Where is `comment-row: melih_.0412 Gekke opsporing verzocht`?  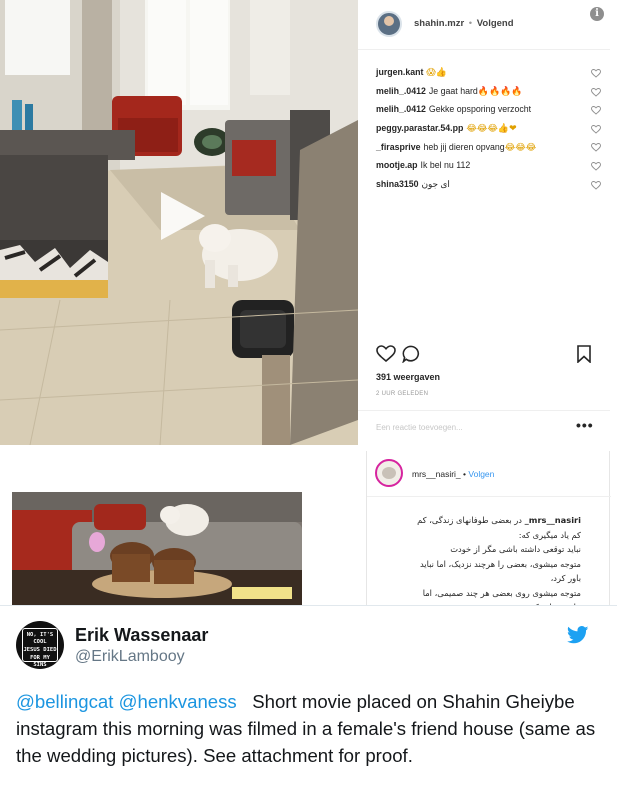 comment-row: melih_.0412 Gekke opsporing verzocht is located at coordinates (488, 110).